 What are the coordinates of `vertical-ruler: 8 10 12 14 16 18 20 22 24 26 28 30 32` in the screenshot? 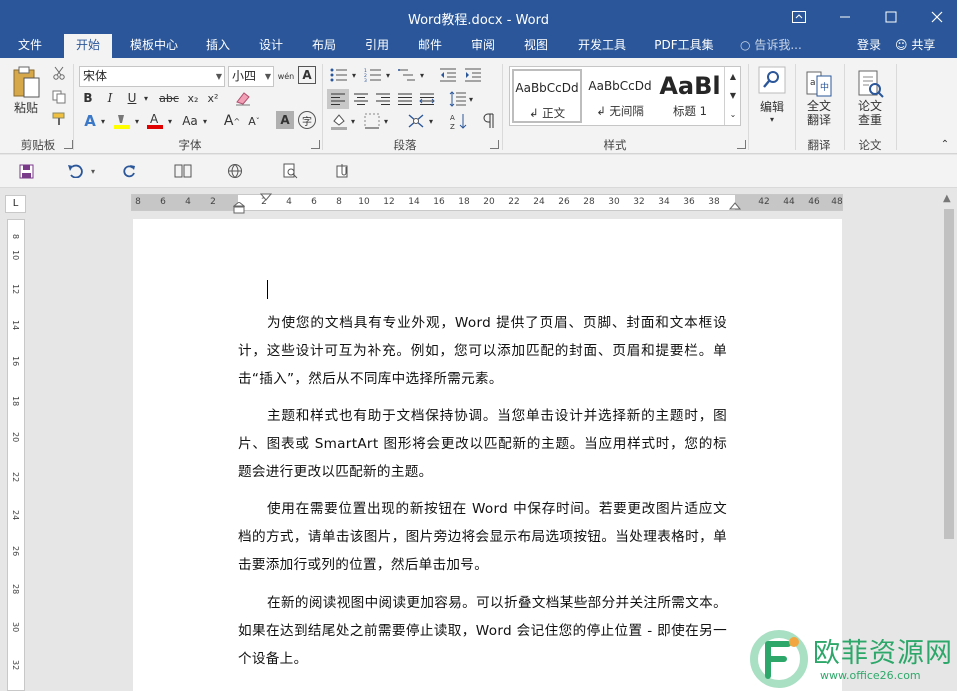 It's located at (16, 455).